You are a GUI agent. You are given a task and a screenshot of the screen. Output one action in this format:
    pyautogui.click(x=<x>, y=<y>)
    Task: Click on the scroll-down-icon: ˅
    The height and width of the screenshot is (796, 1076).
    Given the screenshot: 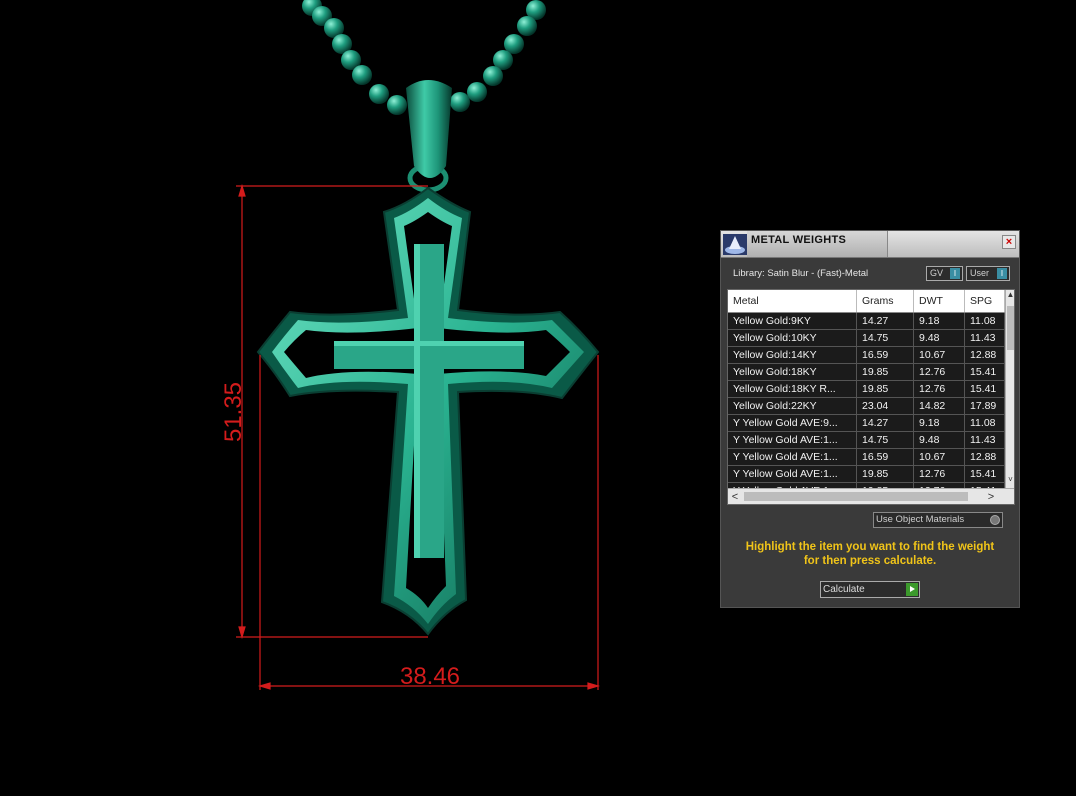 What is the action you would take?
    pyautogui.click(x=1010, y=480)
    